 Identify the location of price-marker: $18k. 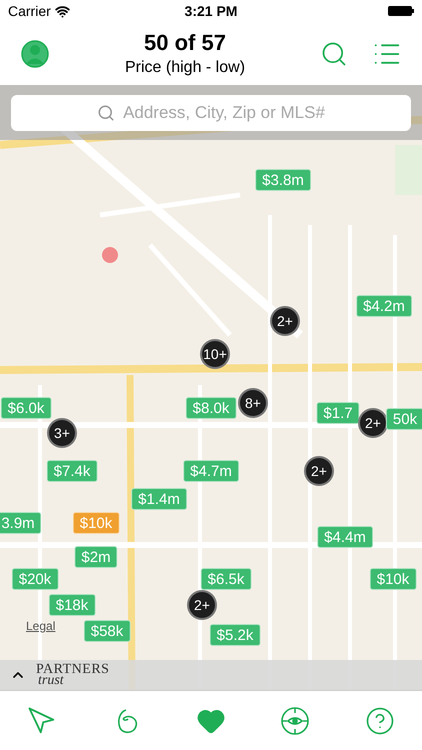
(72, 605).